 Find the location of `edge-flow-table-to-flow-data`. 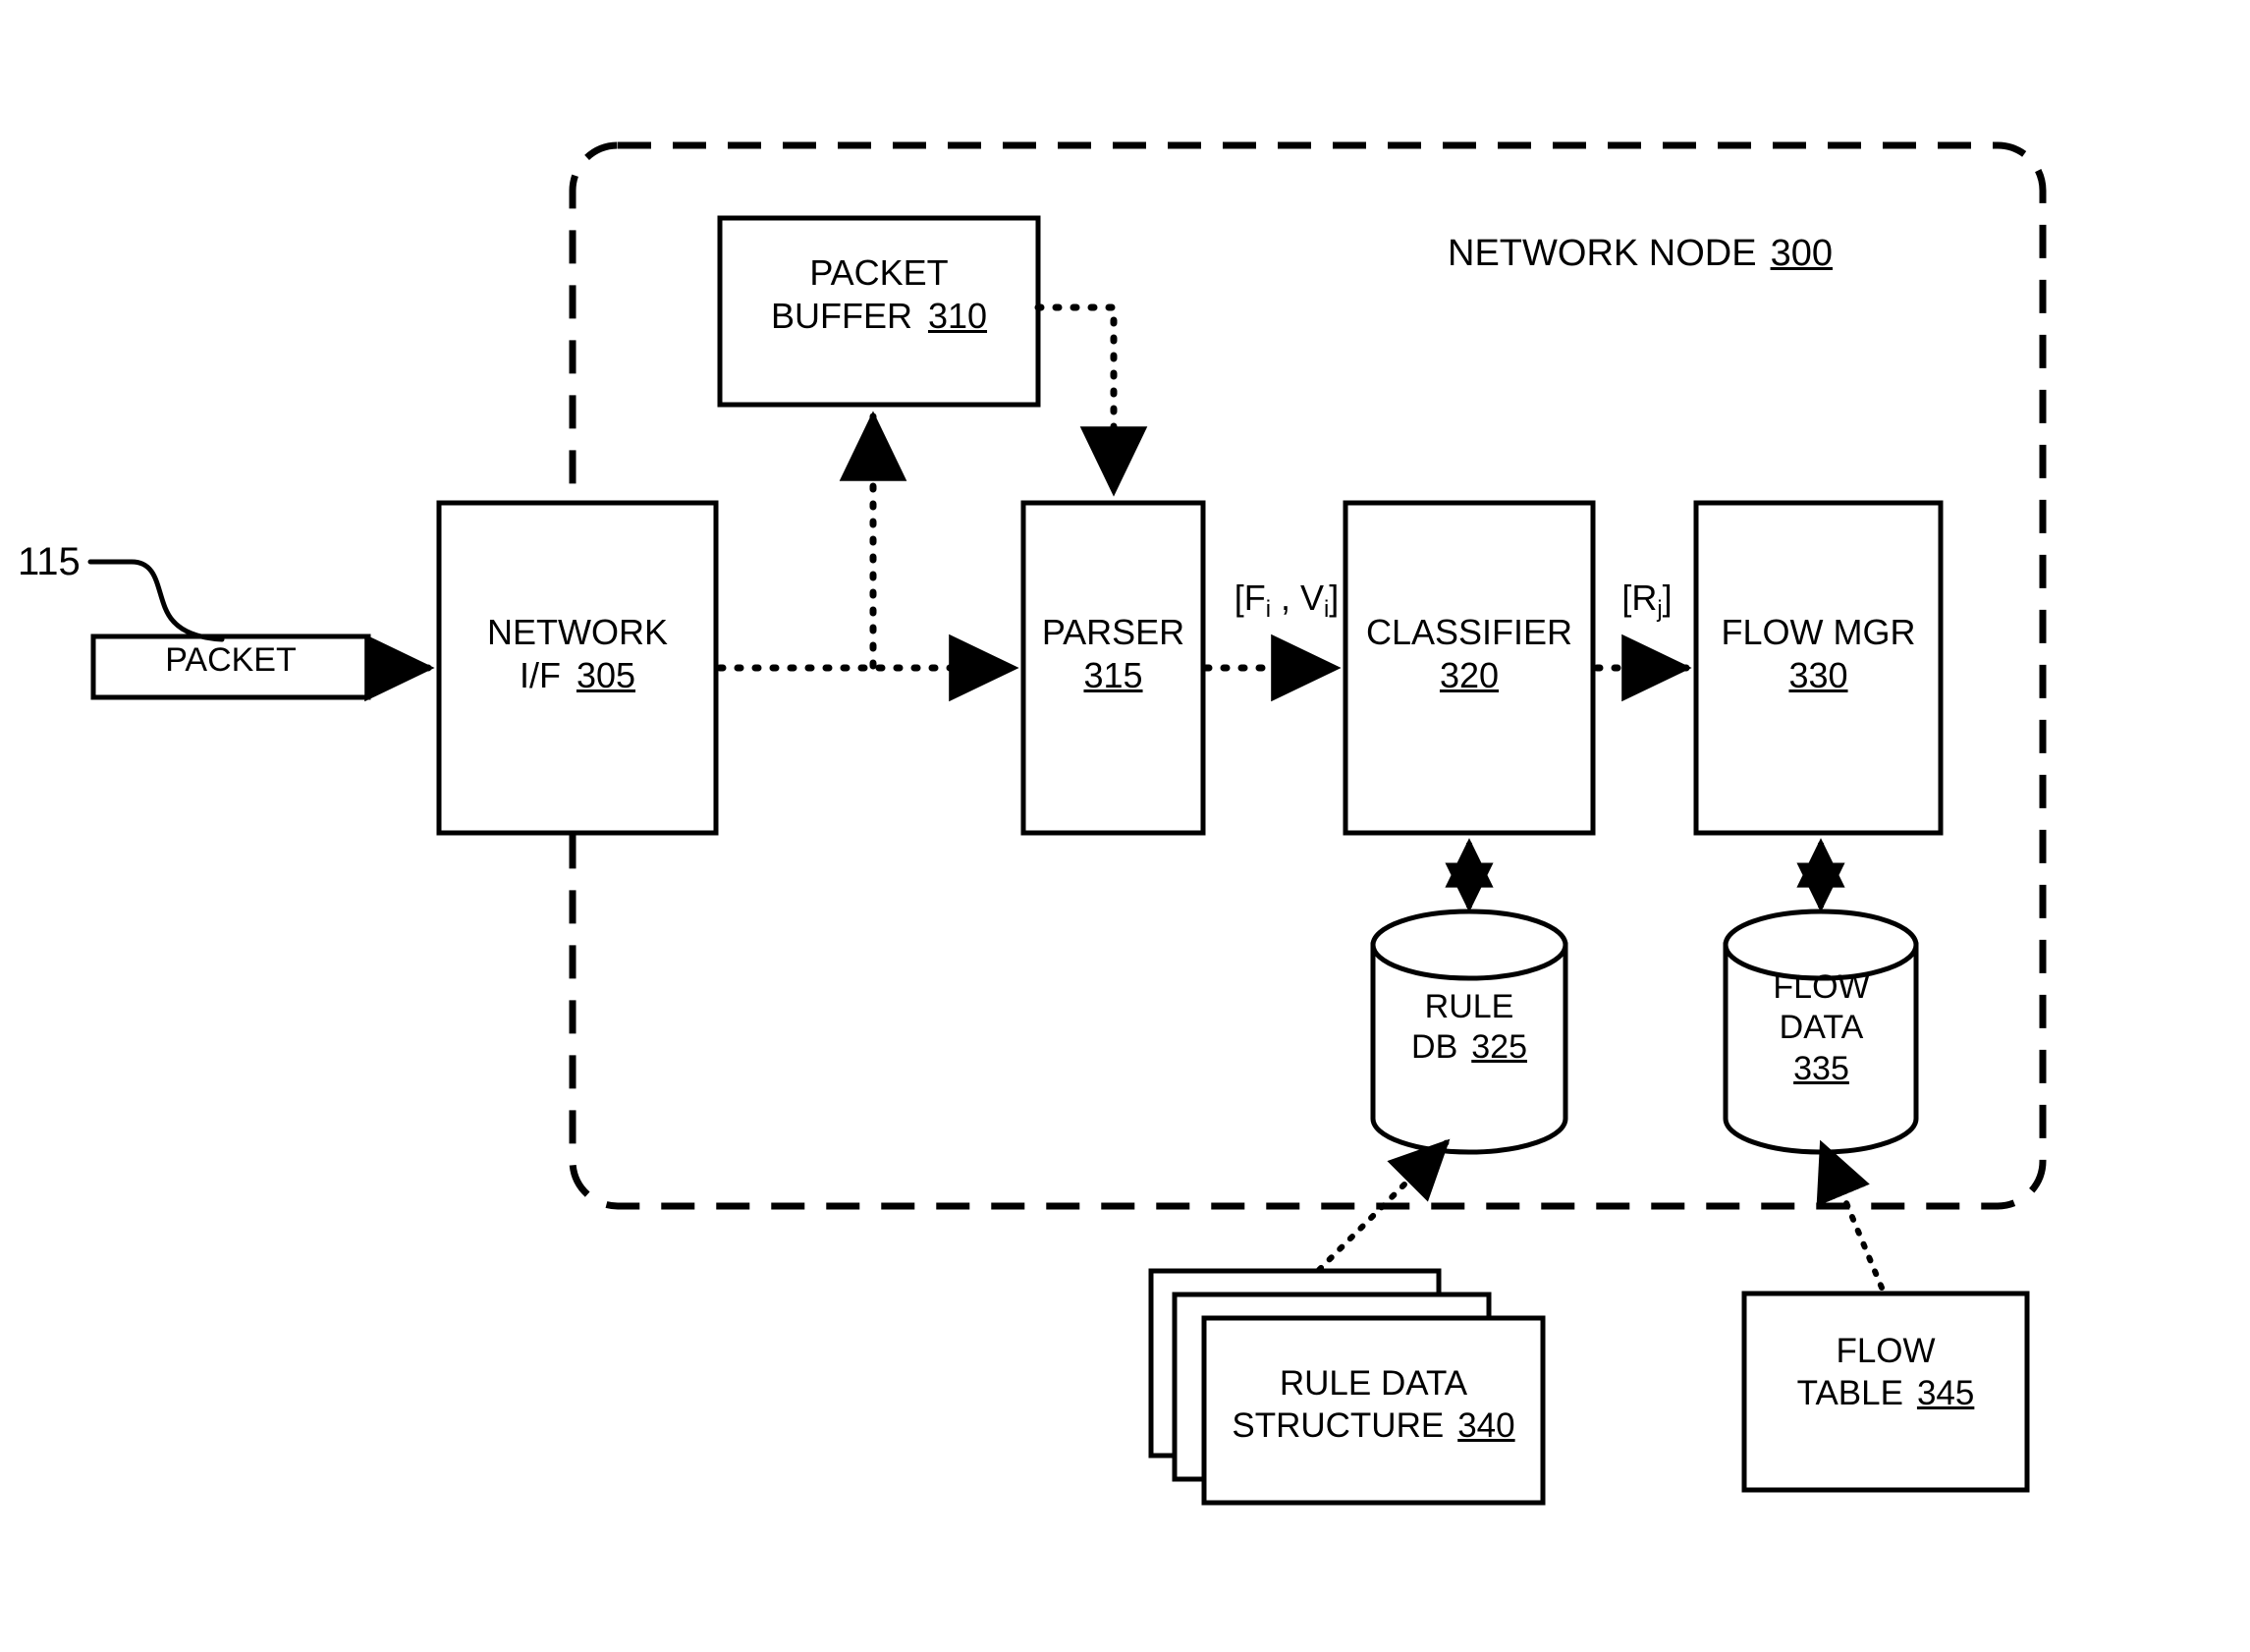

edge-flow-table-to-flow-data is located at coordinates (1850, 1215).